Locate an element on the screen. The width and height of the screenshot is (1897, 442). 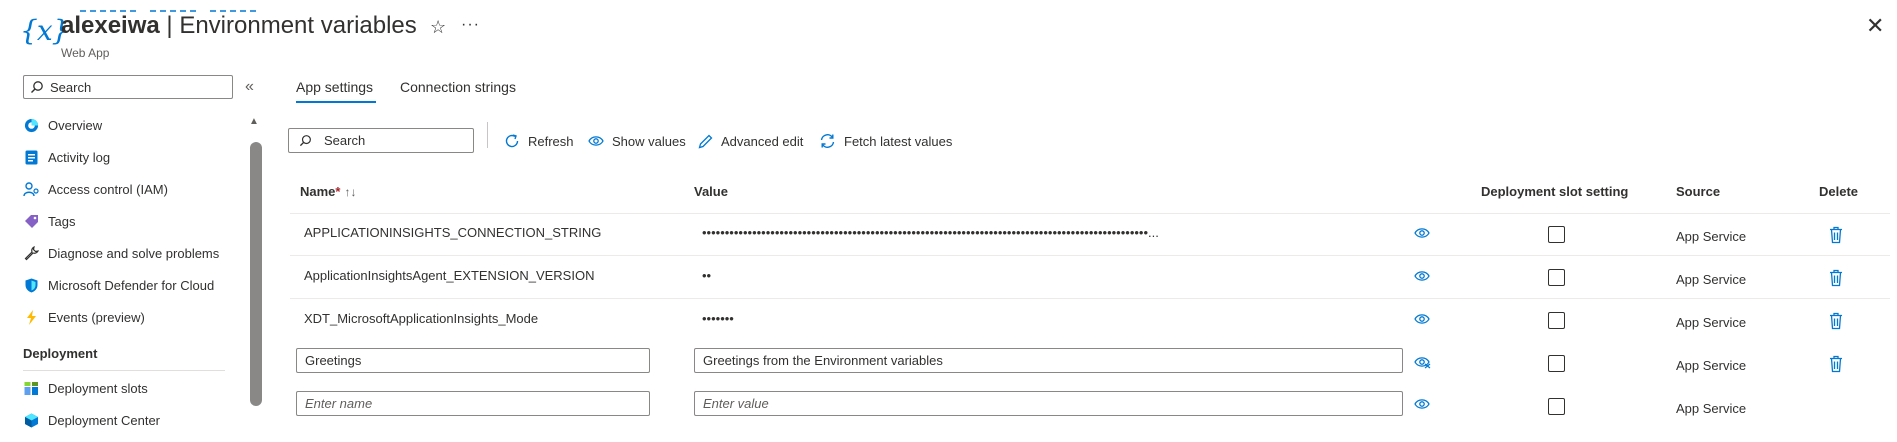
show-values-button: Show values is located at coordinates (637, 141).